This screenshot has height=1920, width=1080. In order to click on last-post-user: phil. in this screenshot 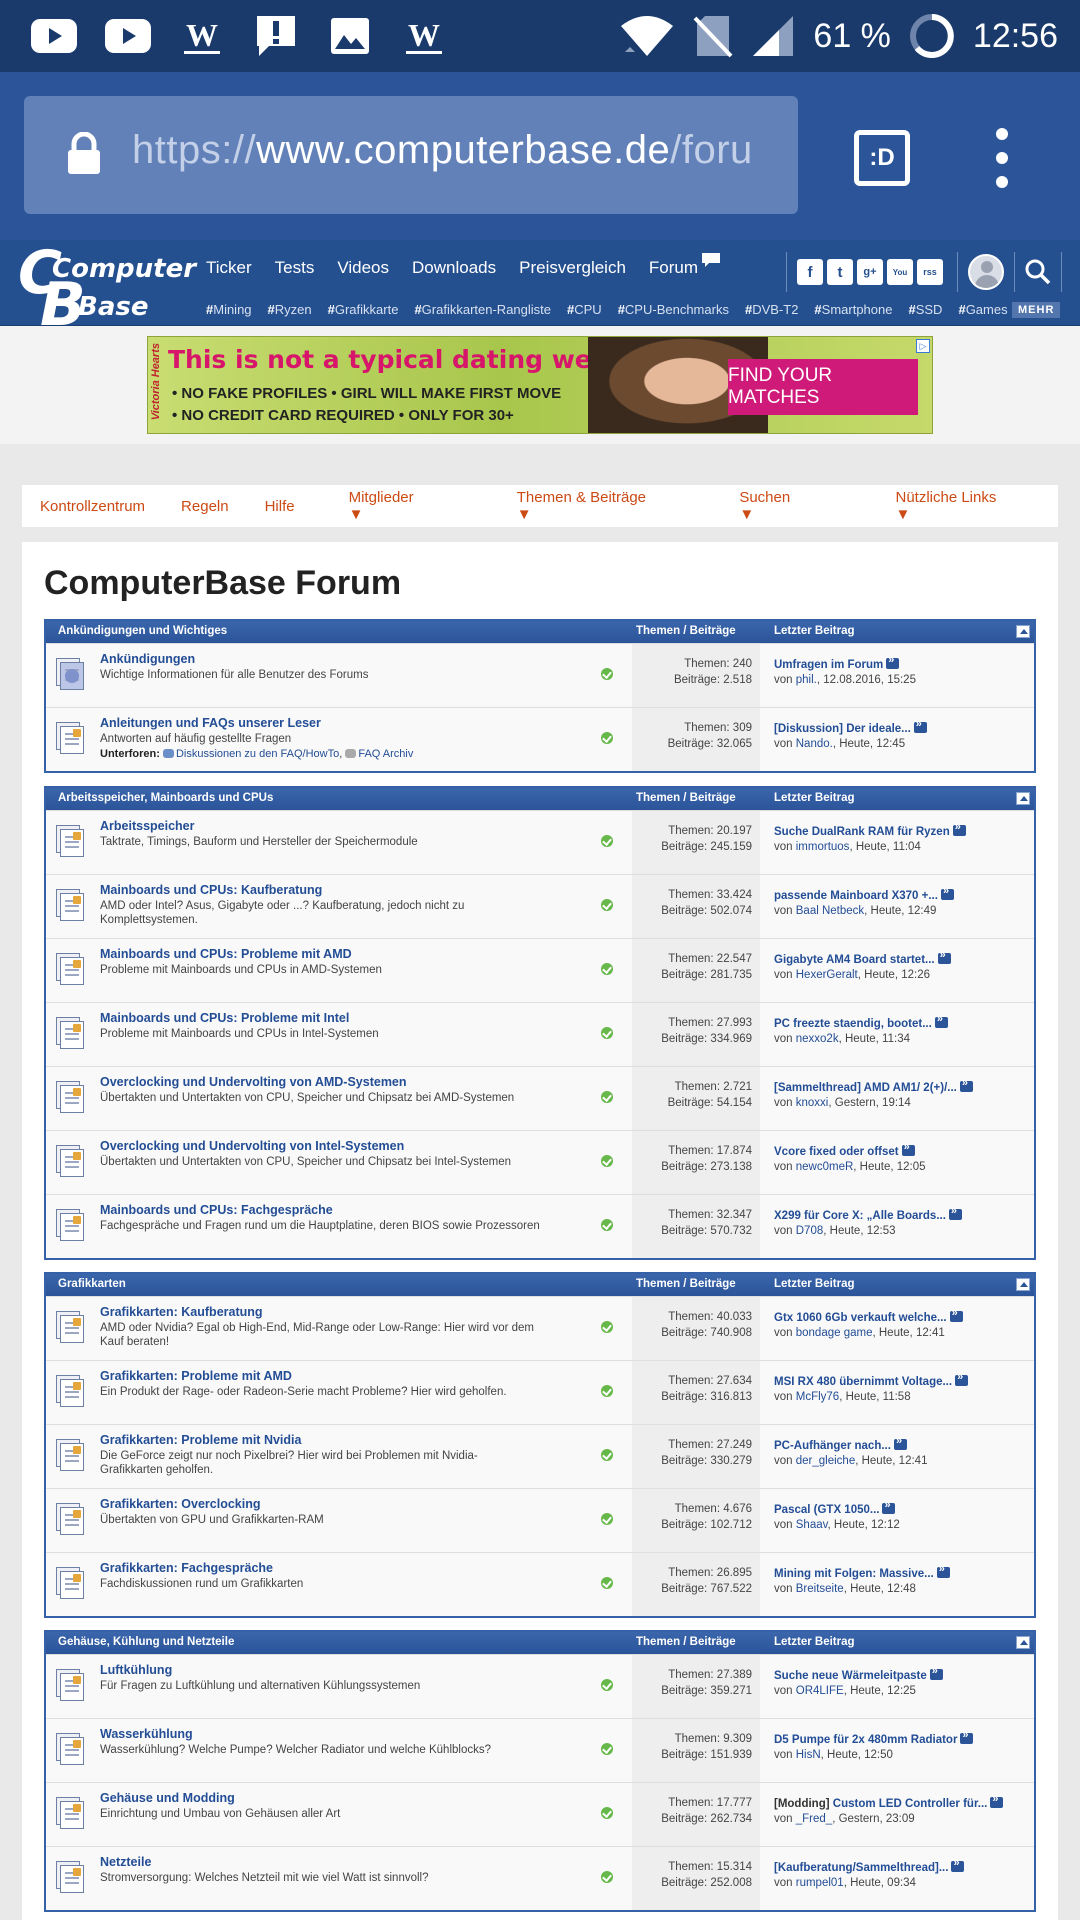, I will do `click(806, 680)`.